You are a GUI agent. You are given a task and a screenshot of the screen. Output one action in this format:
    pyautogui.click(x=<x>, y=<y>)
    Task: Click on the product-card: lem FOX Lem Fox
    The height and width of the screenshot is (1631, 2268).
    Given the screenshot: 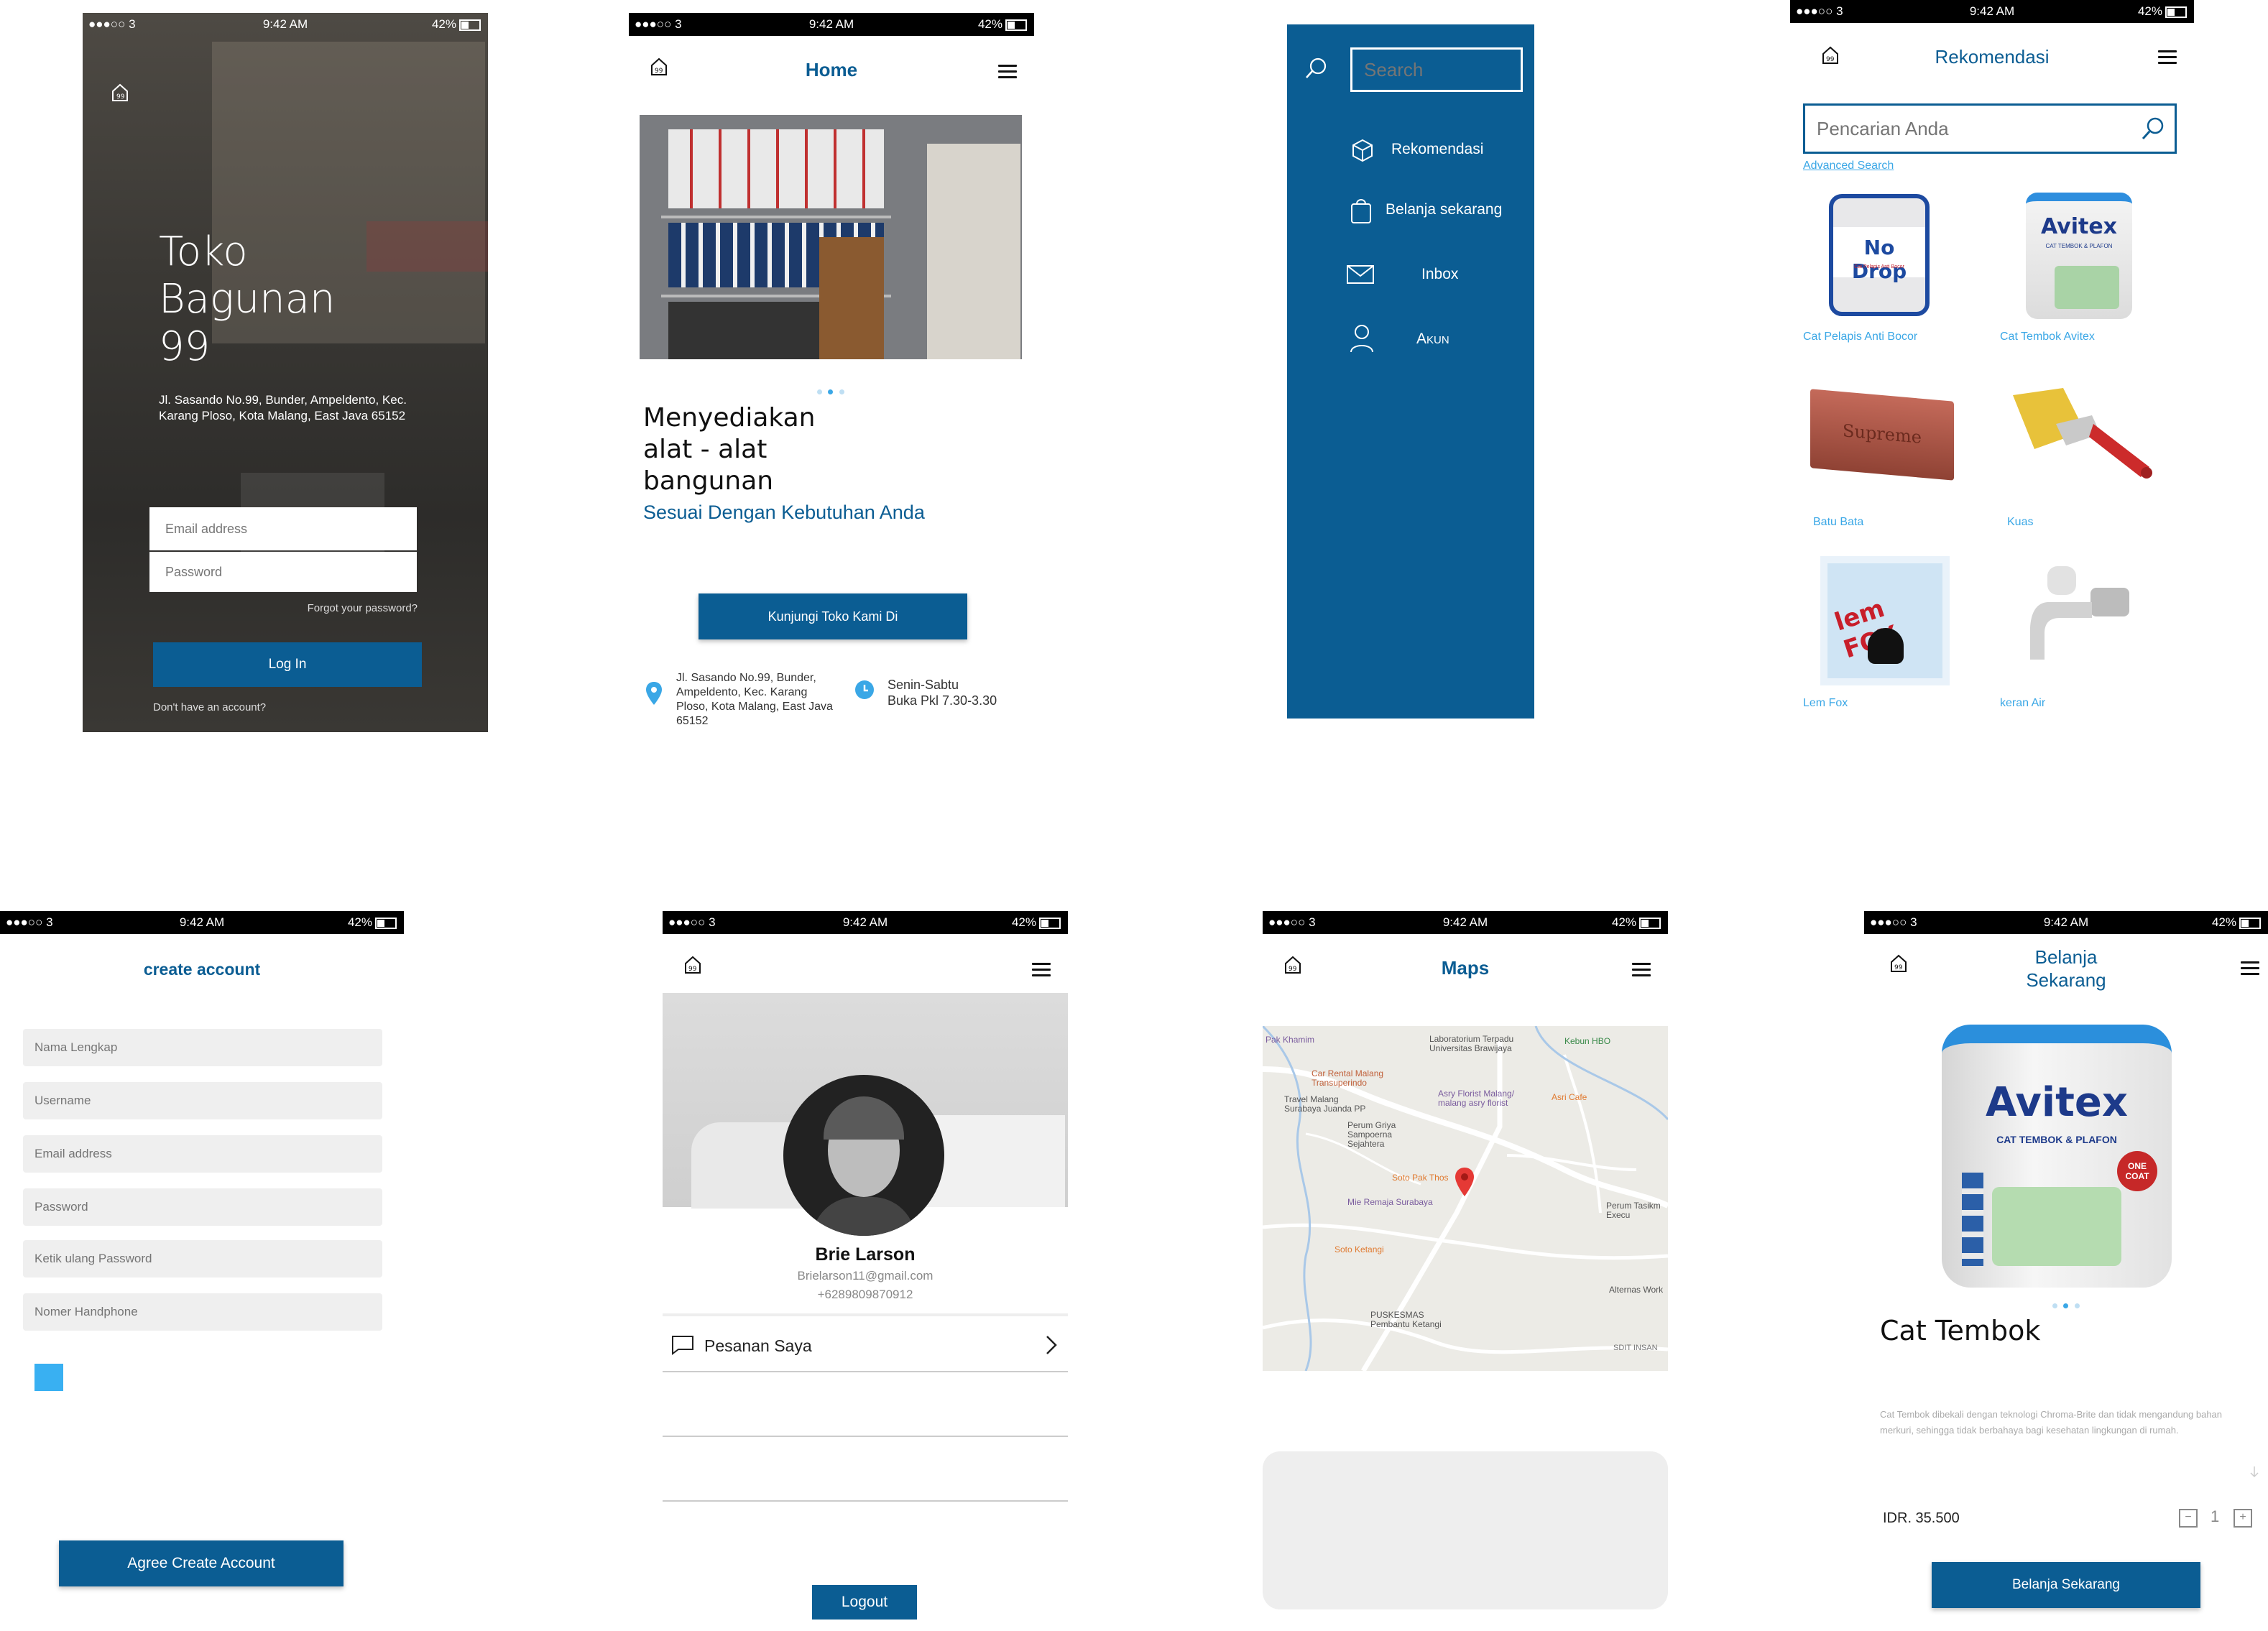 What is the action you would take?
    pyautogui.click(x=1893, y=634)
    